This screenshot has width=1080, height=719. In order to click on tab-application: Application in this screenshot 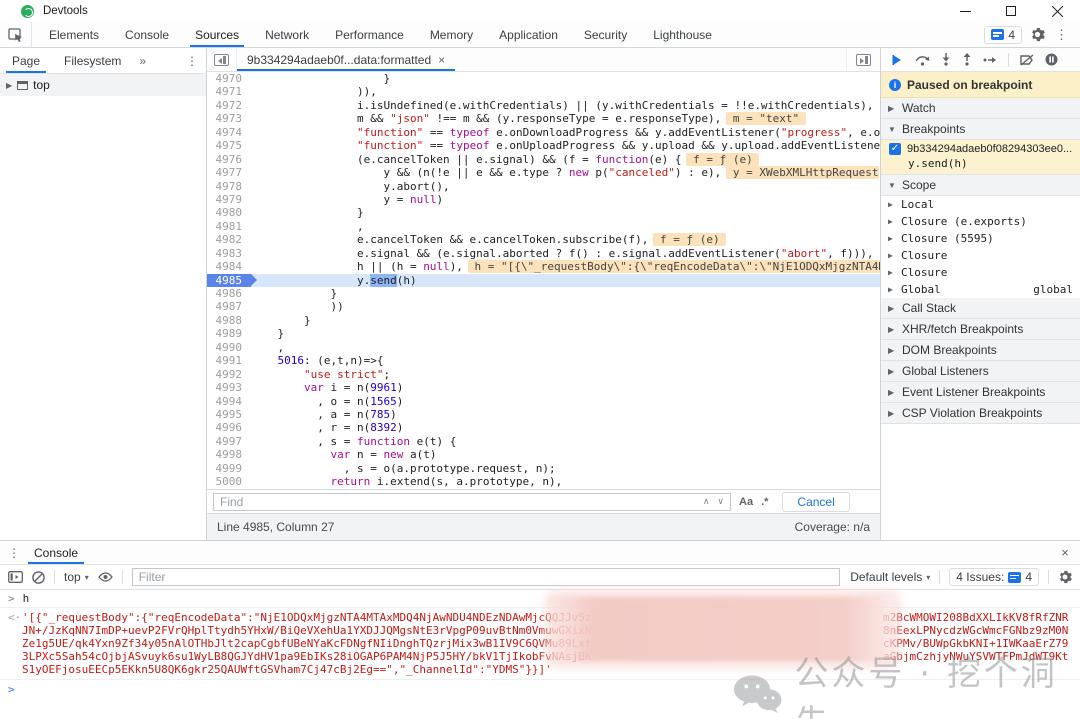, I will do `click(528, 34)`.